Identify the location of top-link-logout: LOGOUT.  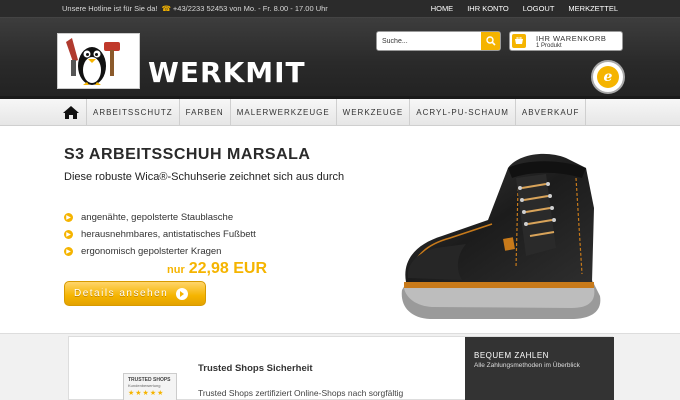
(539, 8).